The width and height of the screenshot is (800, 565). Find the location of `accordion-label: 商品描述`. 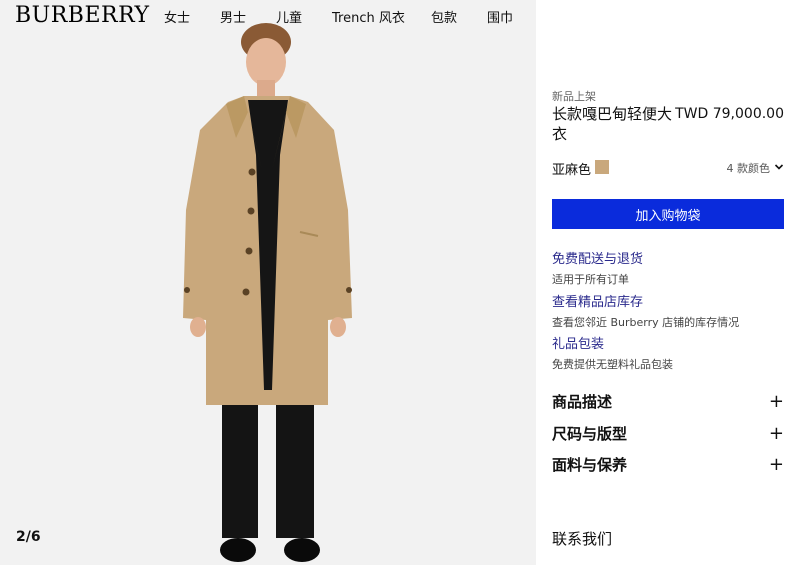

accordion-label: 商品描述 is located at coordinates (582, 402).